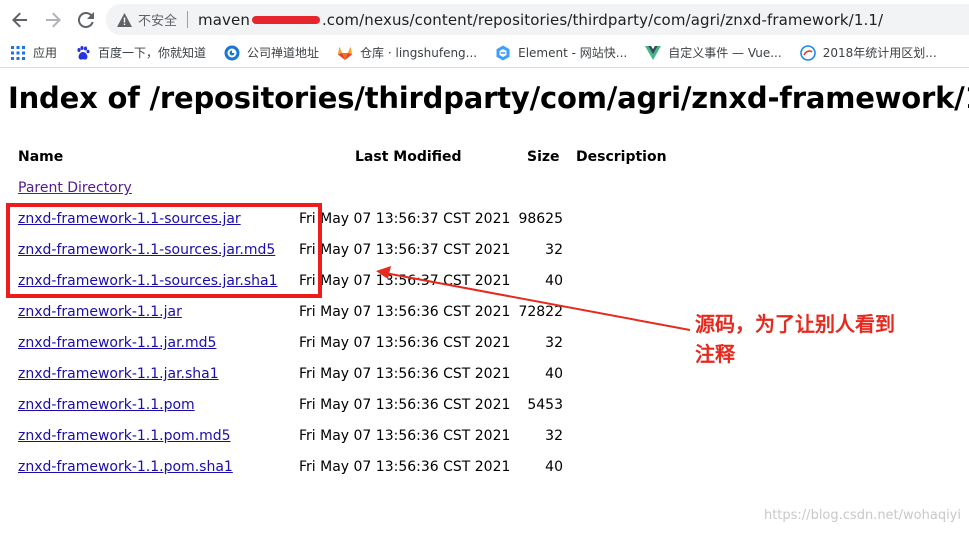 The width and height of the screenshot is (969, 533). I want to click on file-link: znxd-framework-1.1.jar.md5, so click(117, 343).